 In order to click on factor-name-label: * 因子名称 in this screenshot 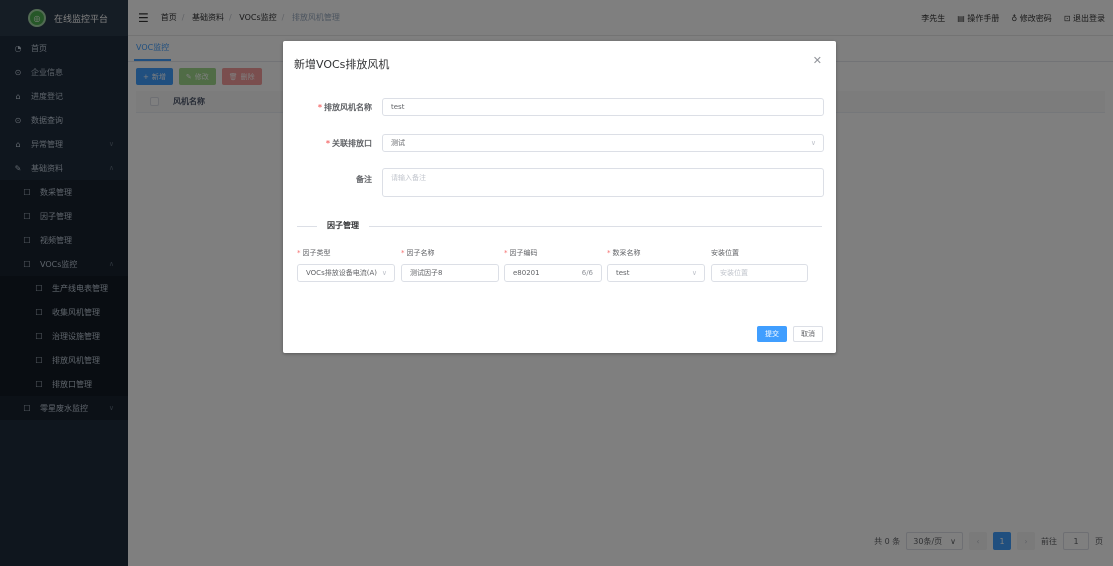, I will do `click(418, 253)`.